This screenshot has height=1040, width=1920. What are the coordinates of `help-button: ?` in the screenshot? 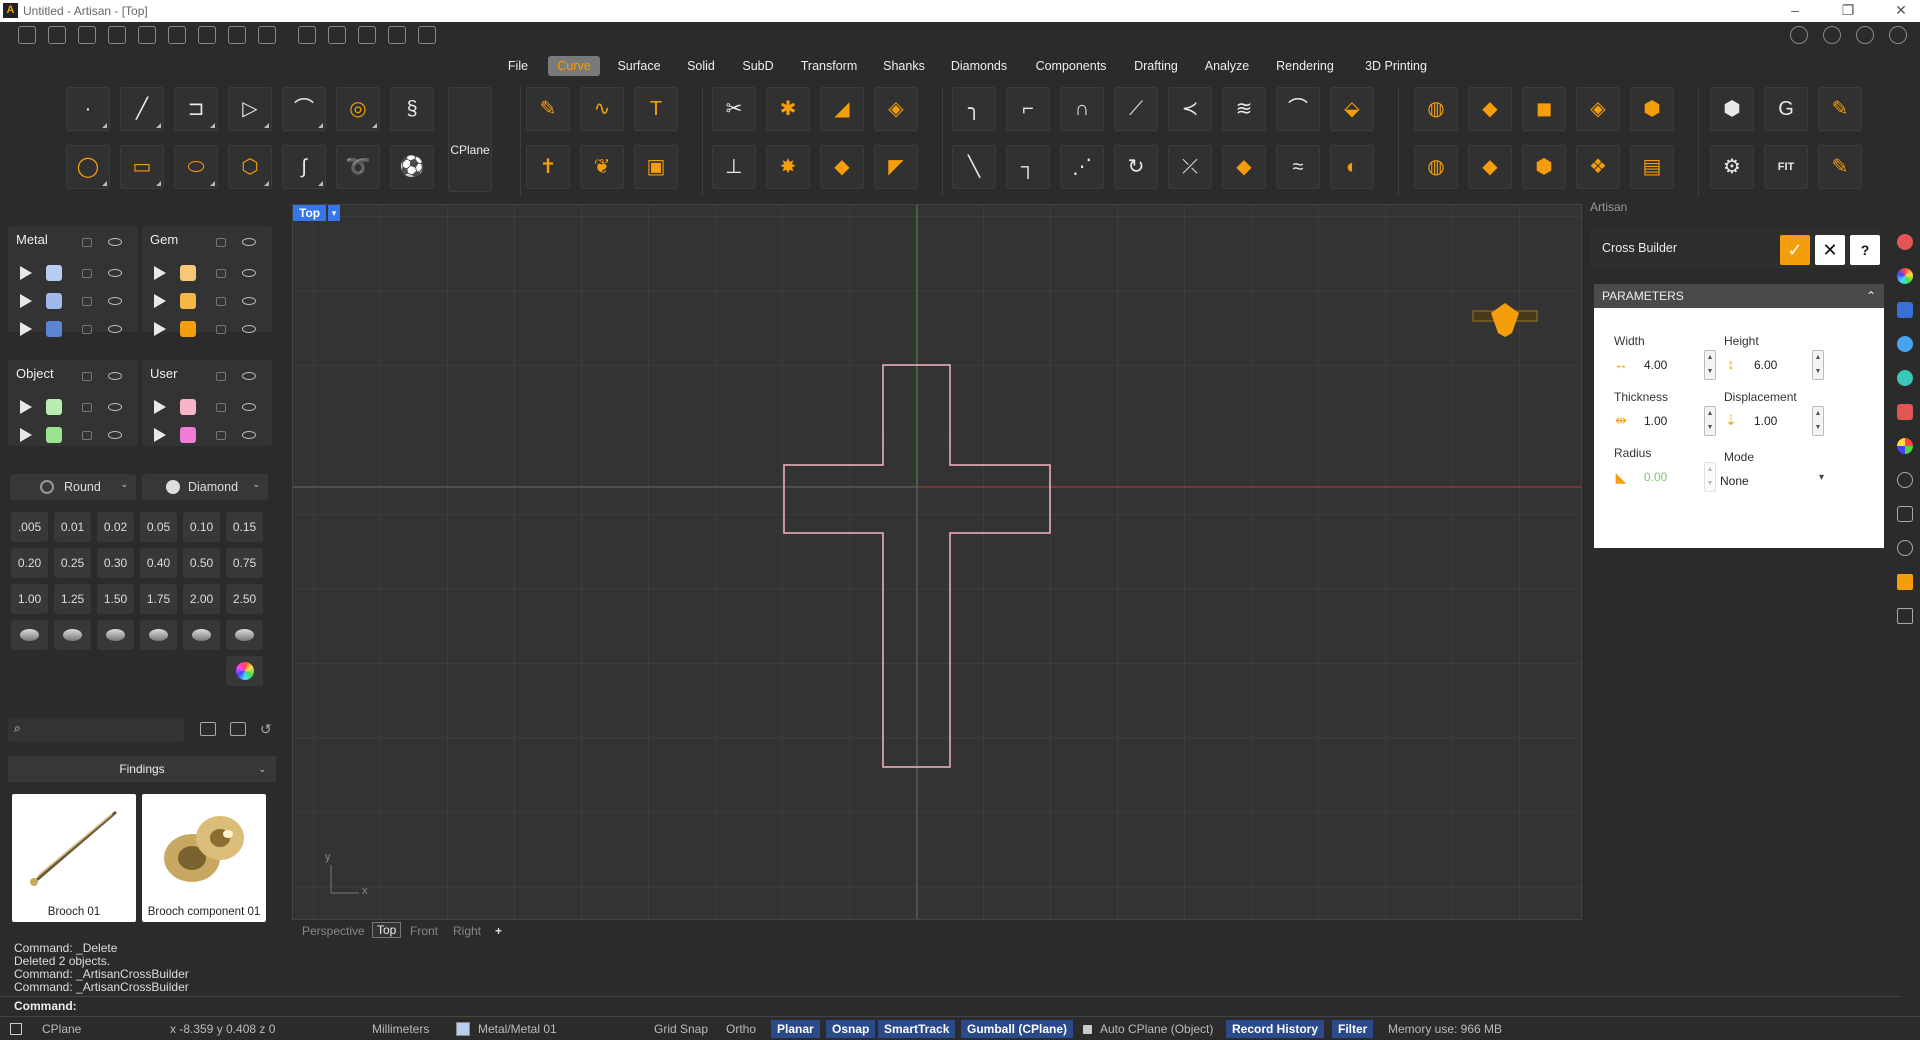 It's located at (1865, 250).